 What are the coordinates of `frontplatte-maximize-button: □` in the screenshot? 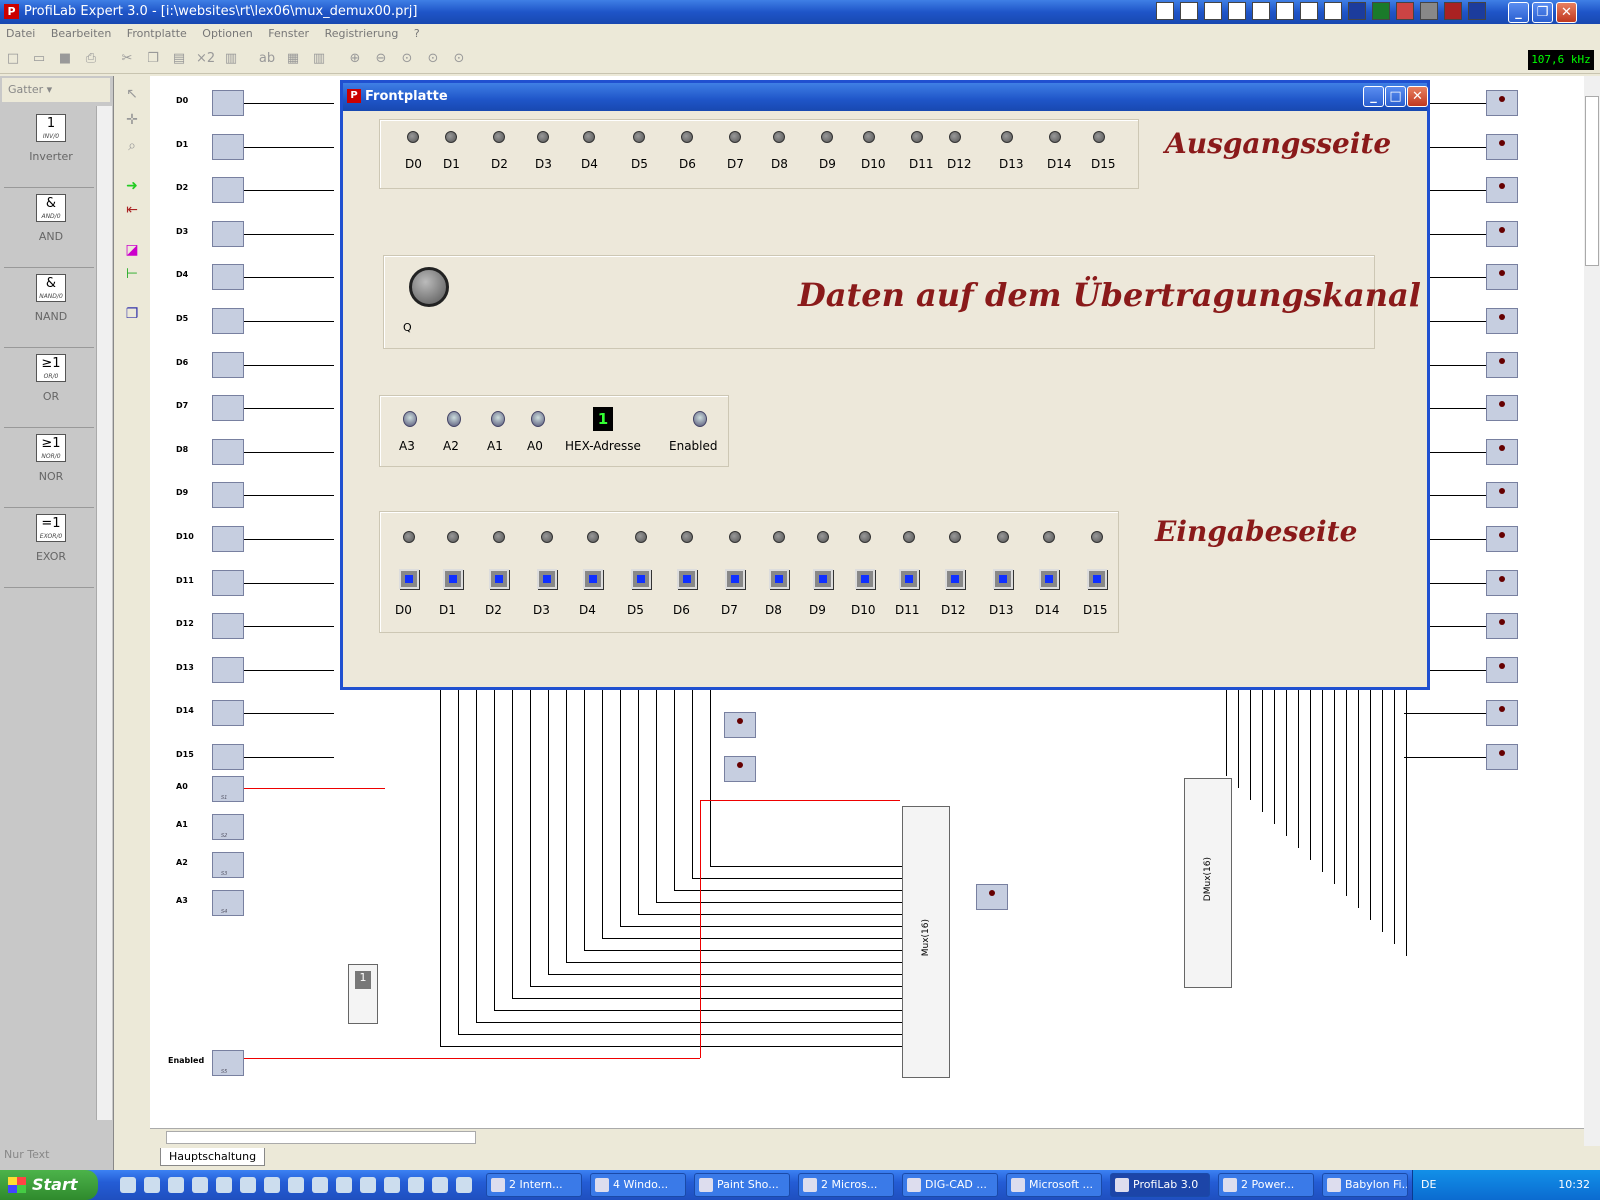 It's located at (1395, 96).